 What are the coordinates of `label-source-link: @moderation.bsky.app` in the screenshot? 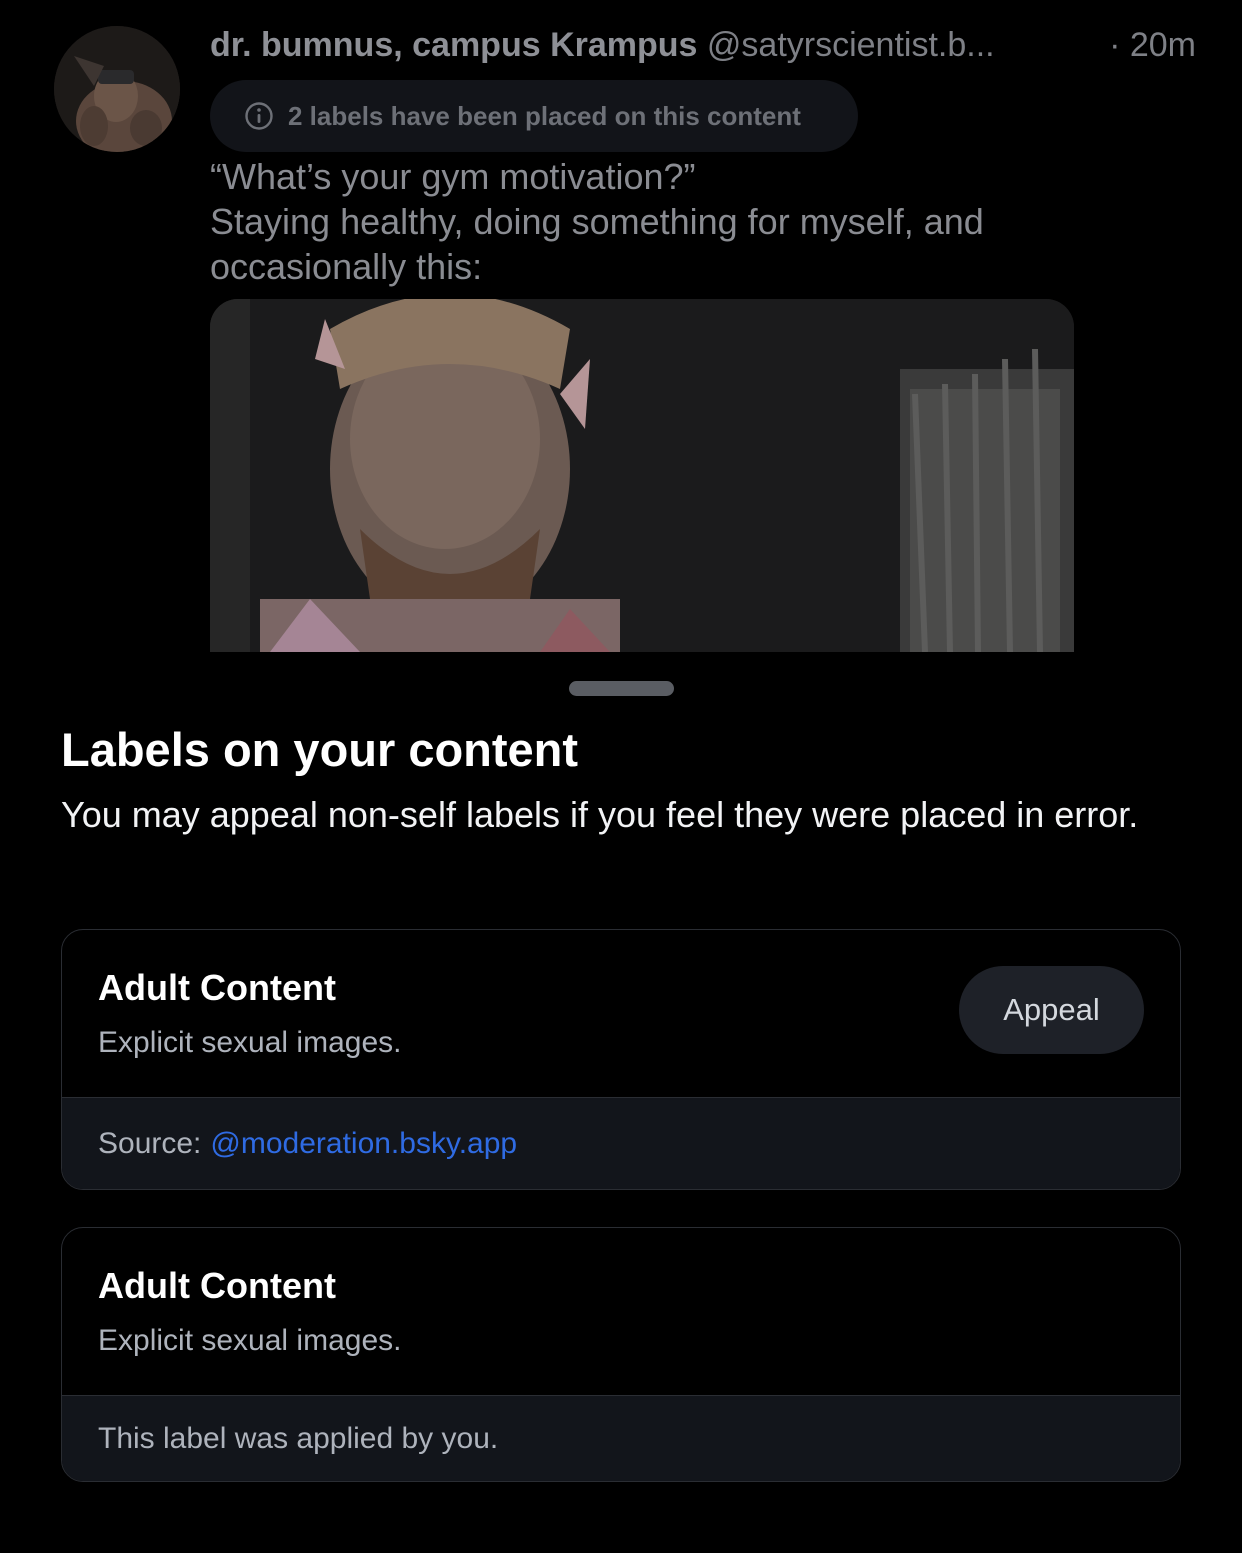 It's located at (363, 1144).